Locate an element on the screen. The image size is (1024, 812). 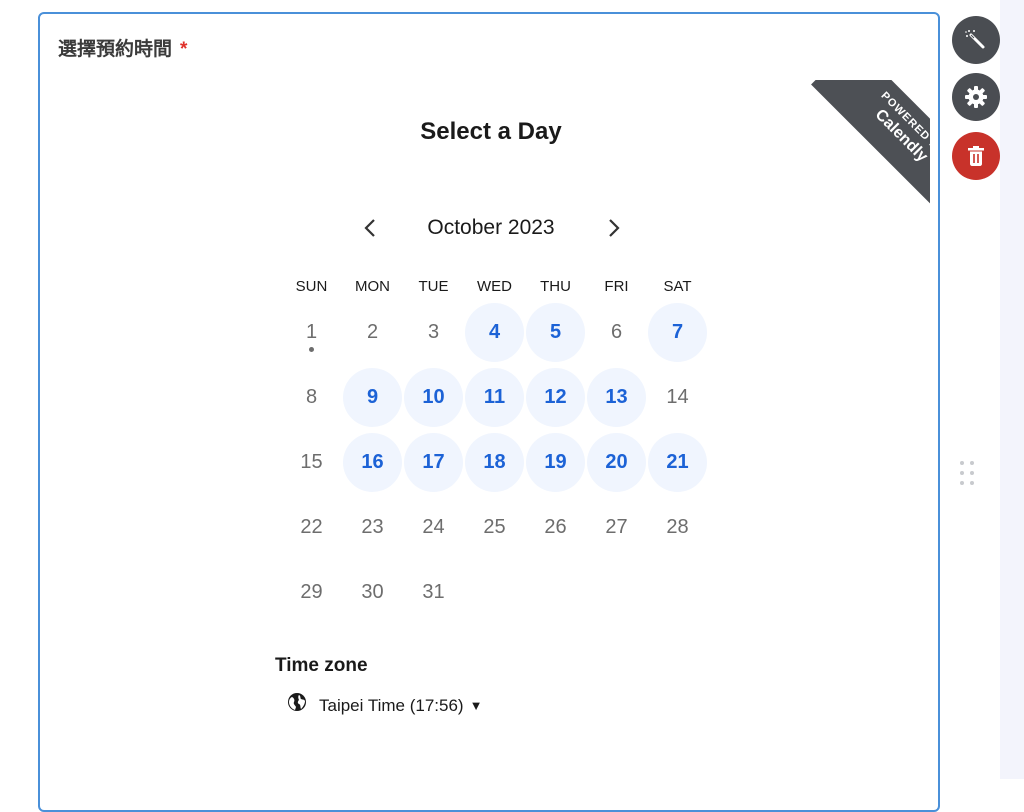
weekday-mon: MON is located at coordinates (372, 286).